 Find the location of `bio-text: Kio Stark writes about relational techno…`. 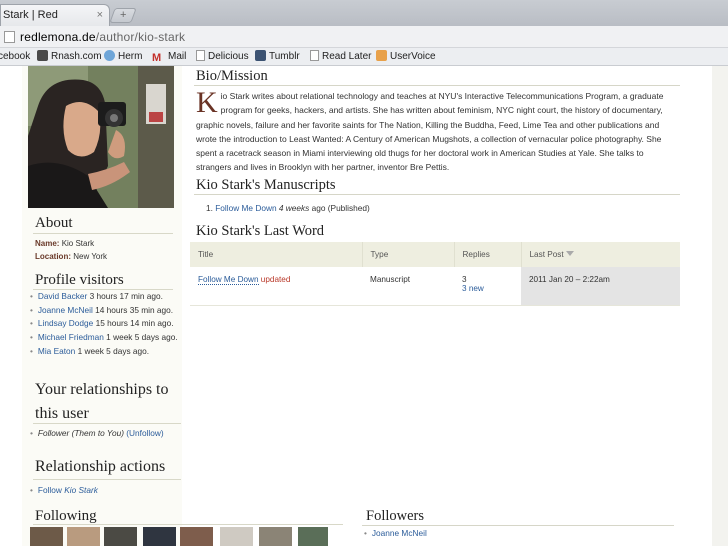

bio-text: Kio Stark writes about relational techno… is located at coordinates (438, 130).